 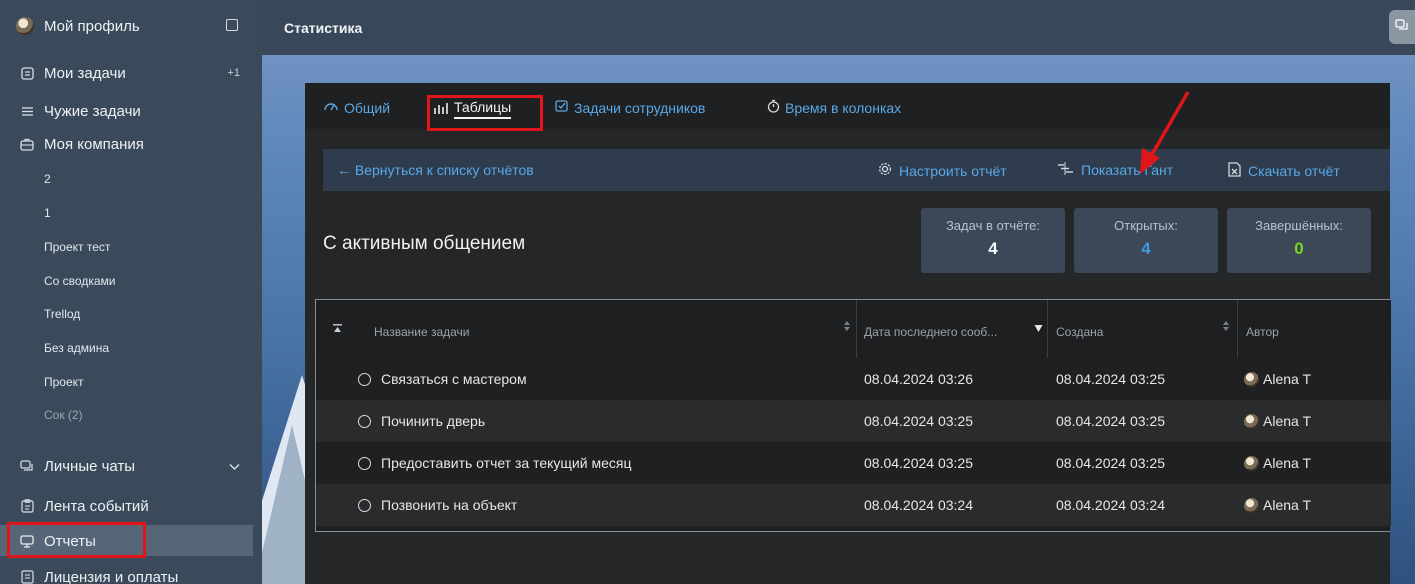 What do you see at coordinates (331, 107) in the screenshot?
I see `gauge-icon` at bounding box center [331, 107].